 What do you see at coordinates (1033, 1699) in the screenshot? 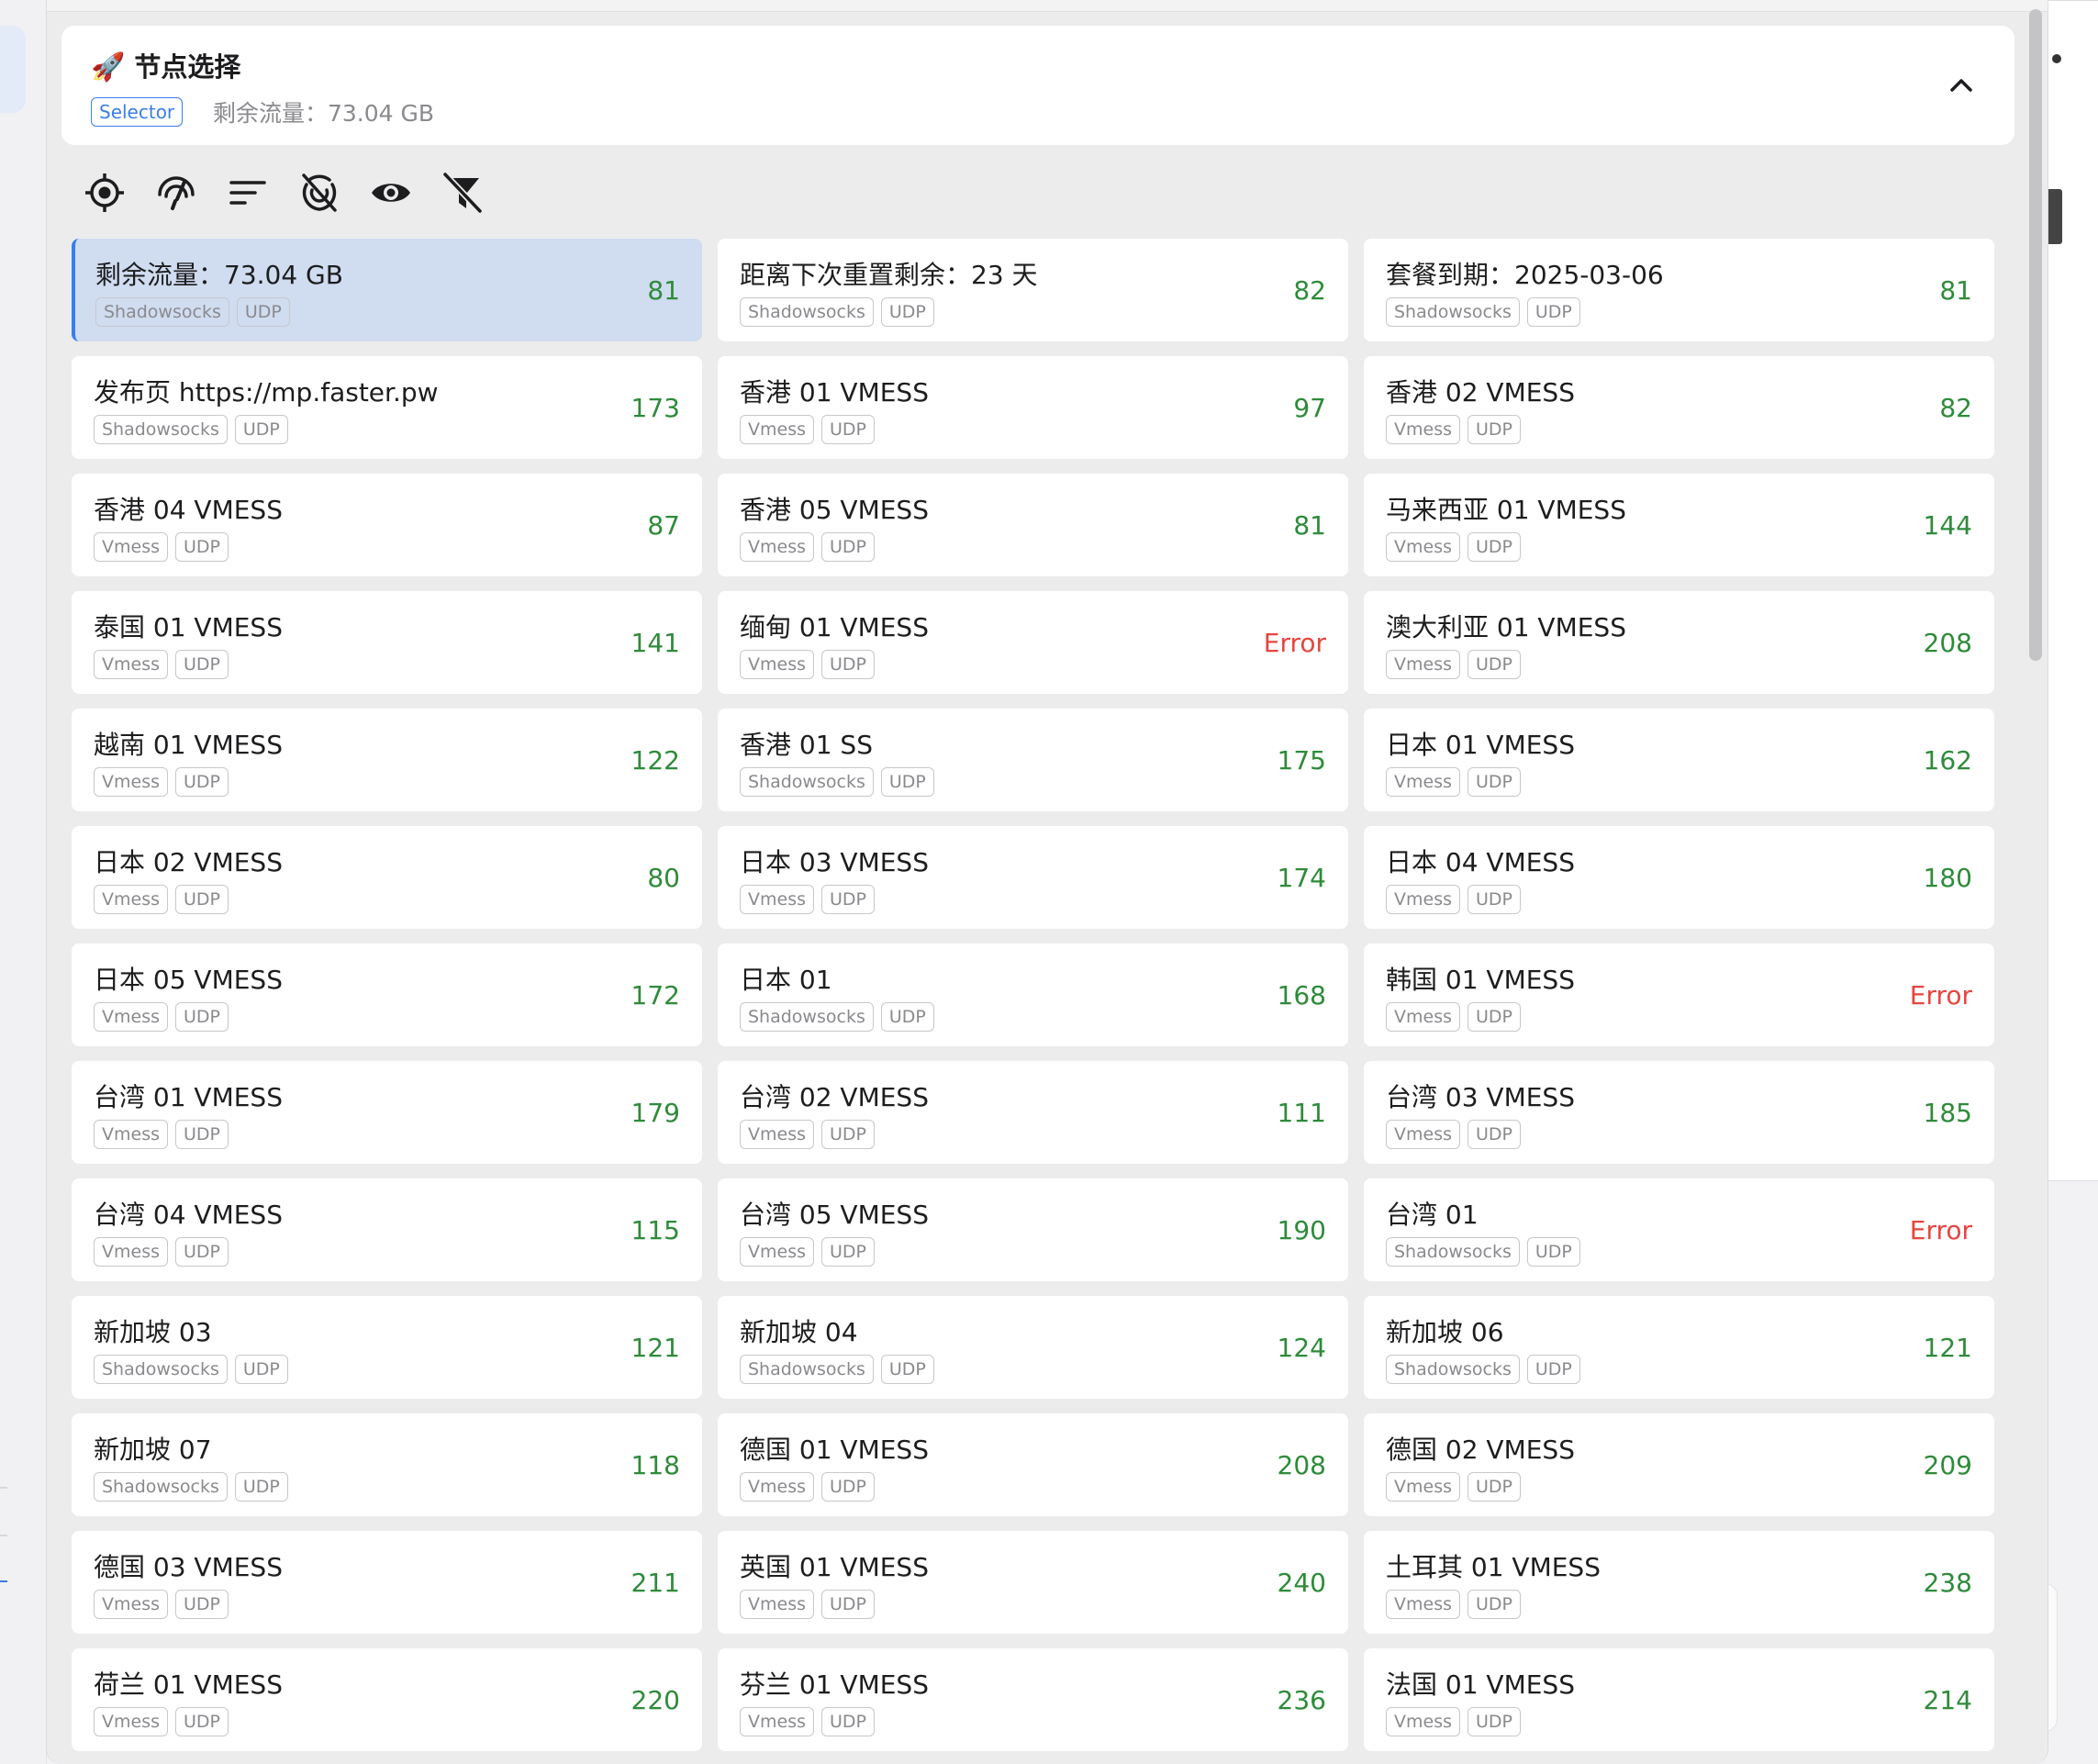
I see `proxy-card: 芬兰 01 VMESS Vmess UDP 236` at bounding box center [1033, 1699].